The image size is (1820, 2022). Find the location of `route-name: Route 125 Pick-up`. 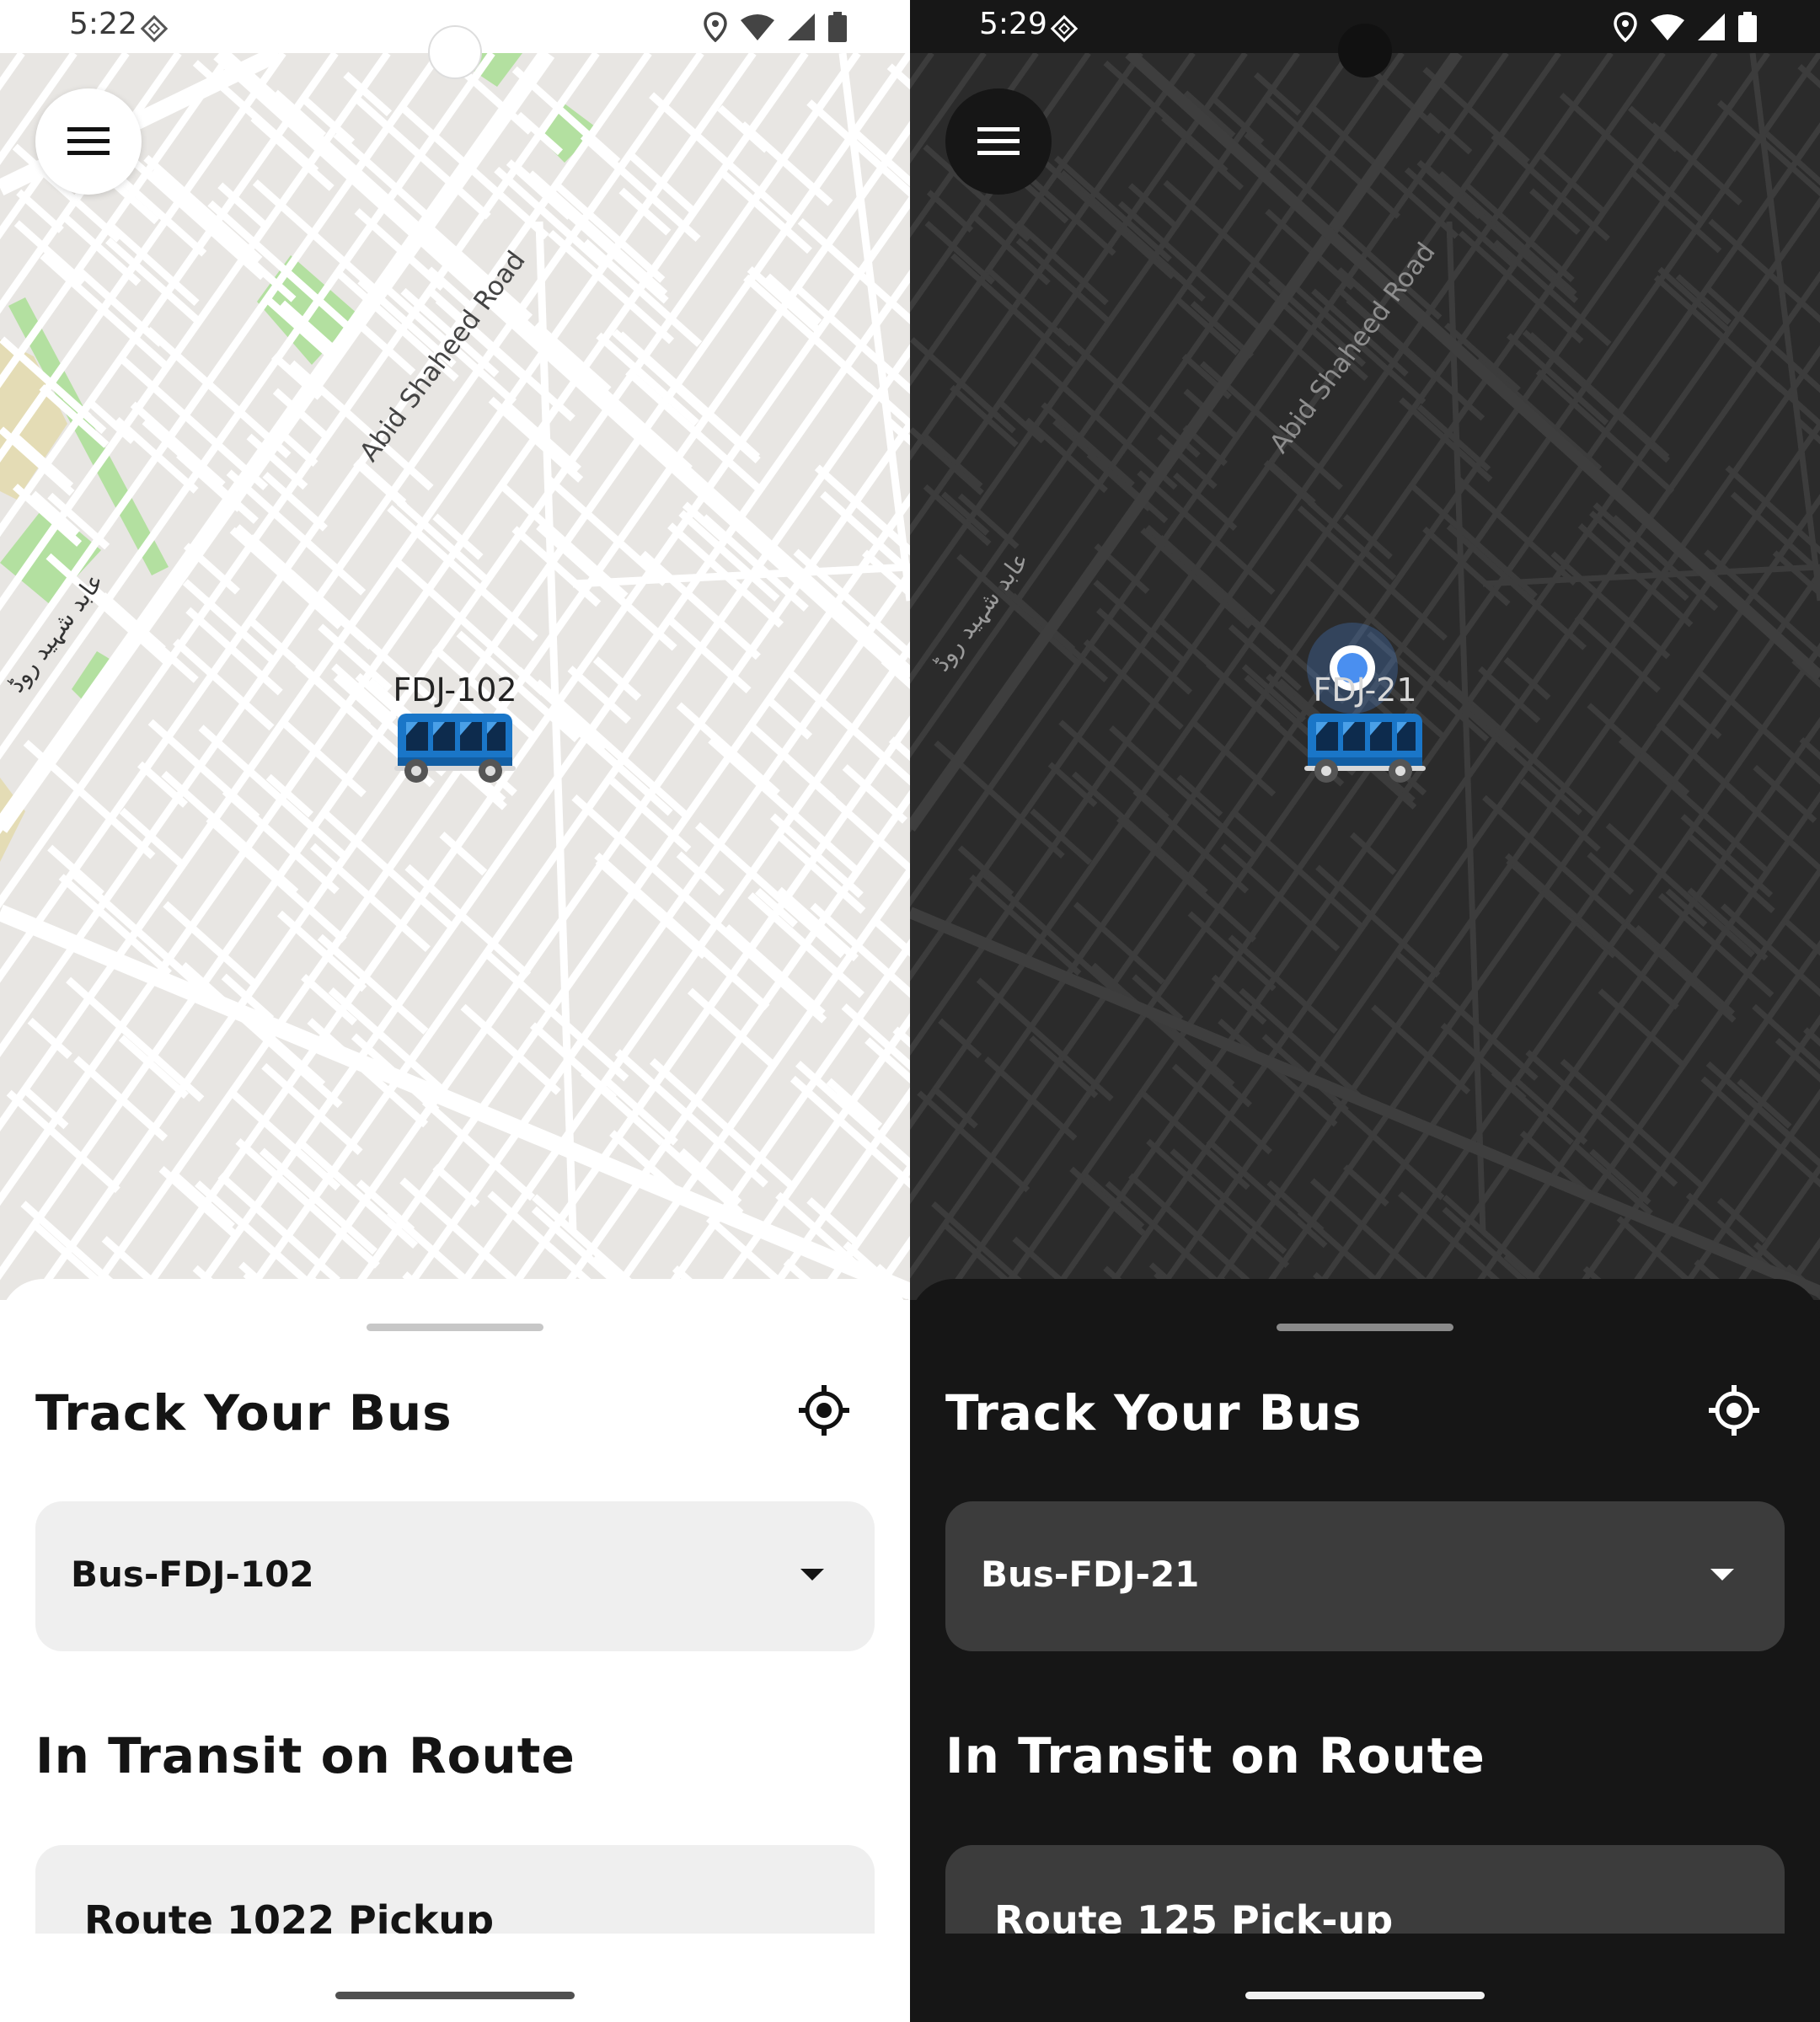

route-name: Route 125 Pick-up is located at coordinates (1194, 1915).